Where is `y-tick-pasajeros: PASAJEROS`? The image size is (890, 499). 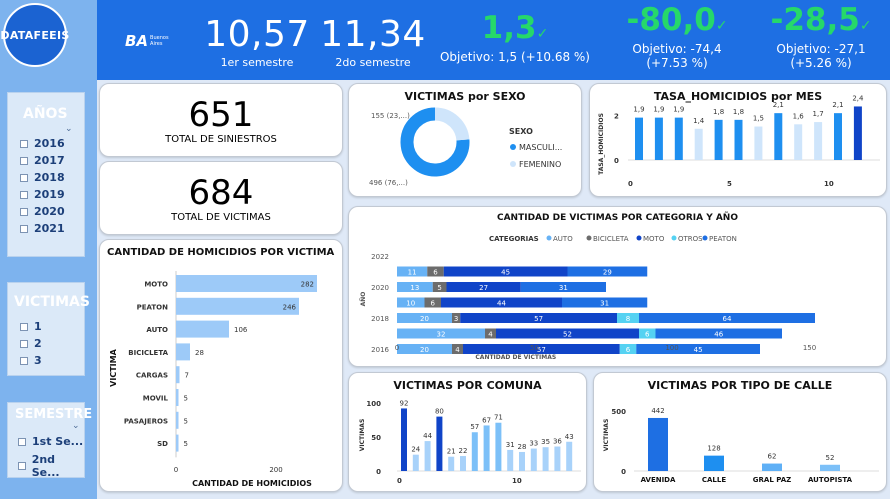
y-tick-pasajeros: PASAJEROS is located at coordinates (146, 421).